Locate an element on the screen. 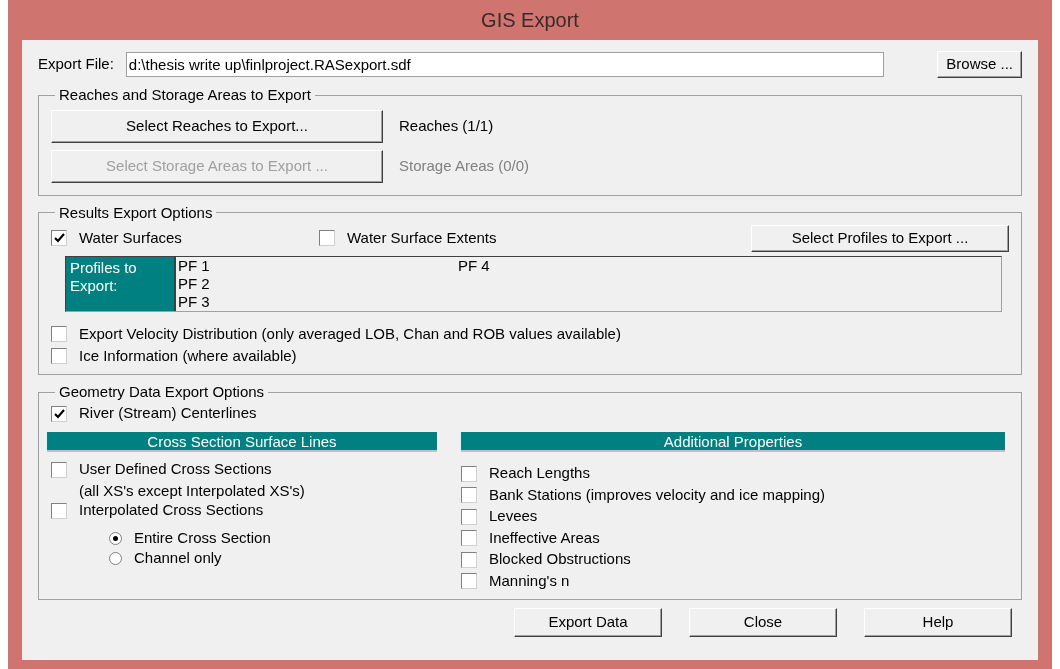 This screenshot has height=669, width=1060. section-header: Additional Properties is located at coordinates (733, 441).